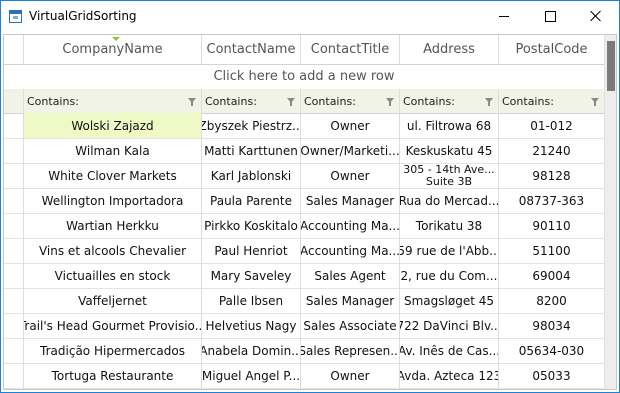 This screenshot has height=393, width=620. What do you see at coordinates (251, 250) in the screenshot?
I see `table-cell: Paul Henriot` at bounding box center [251, 250].